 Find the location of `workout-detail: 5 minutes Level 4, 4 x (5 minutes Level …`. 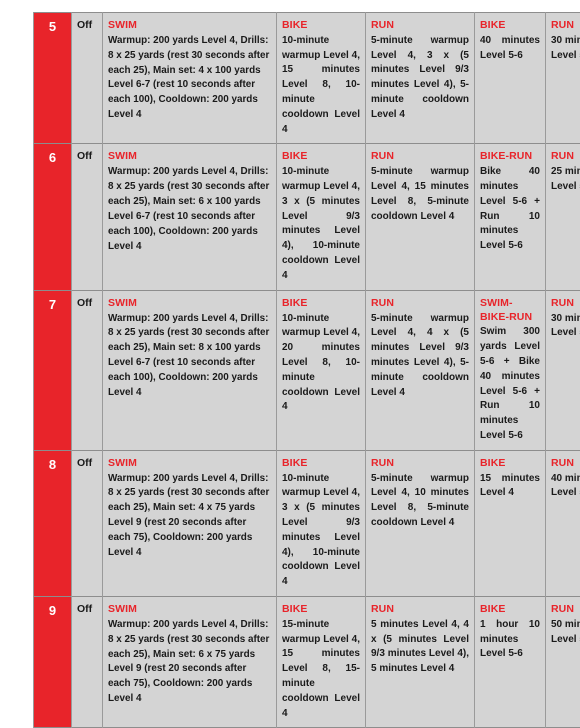

workout-detail: 5 minutes Level 4, 4 x (5 minutes Level … is located at coordinates (420, 647).